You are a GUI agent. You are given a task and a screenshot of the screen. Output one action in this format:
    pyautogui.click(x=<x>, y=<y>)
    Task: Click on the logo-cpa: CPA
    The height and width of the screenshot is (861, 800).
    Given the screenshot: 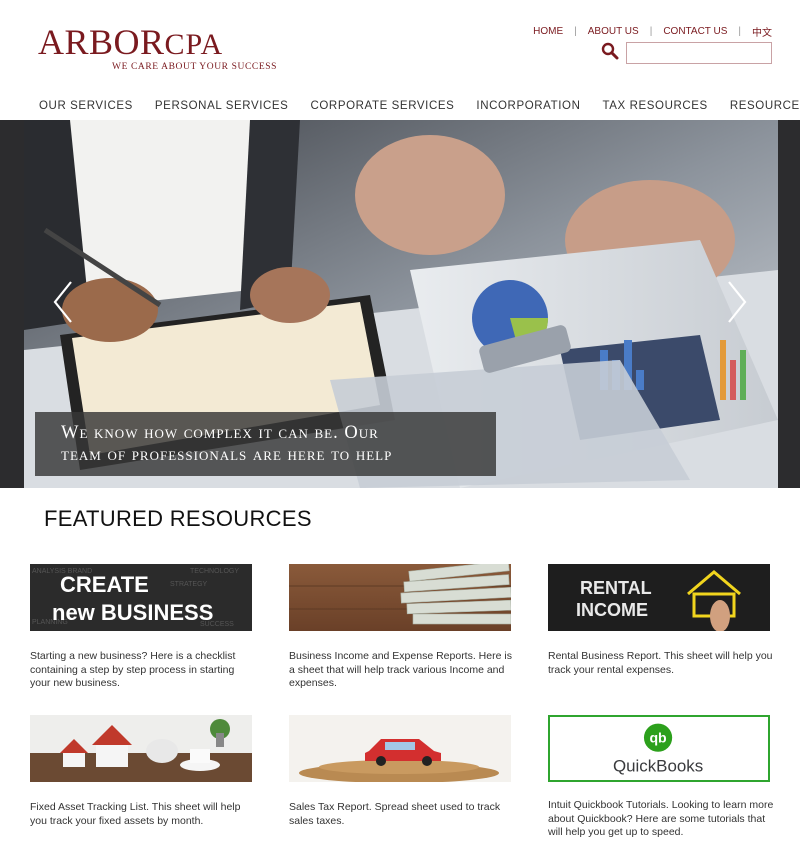 What is the action you would take?
    pyautogui.click(x=194, y=44)
    